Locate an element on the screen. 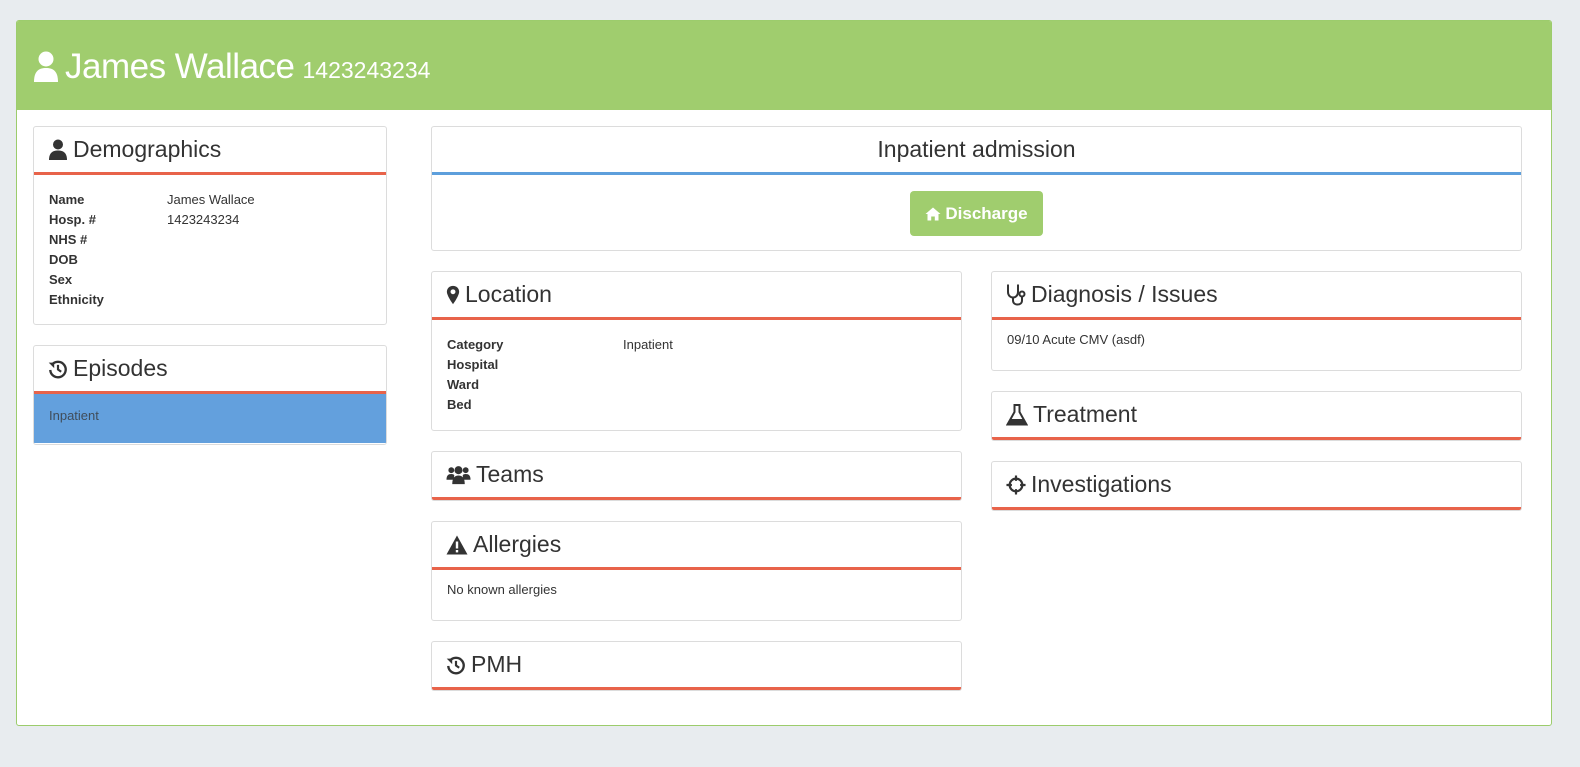 Image resolution: width=1580 pixels, height=767 pixels. episodes-panel: Episodes Inpatient is located at coordinates (210, 395).